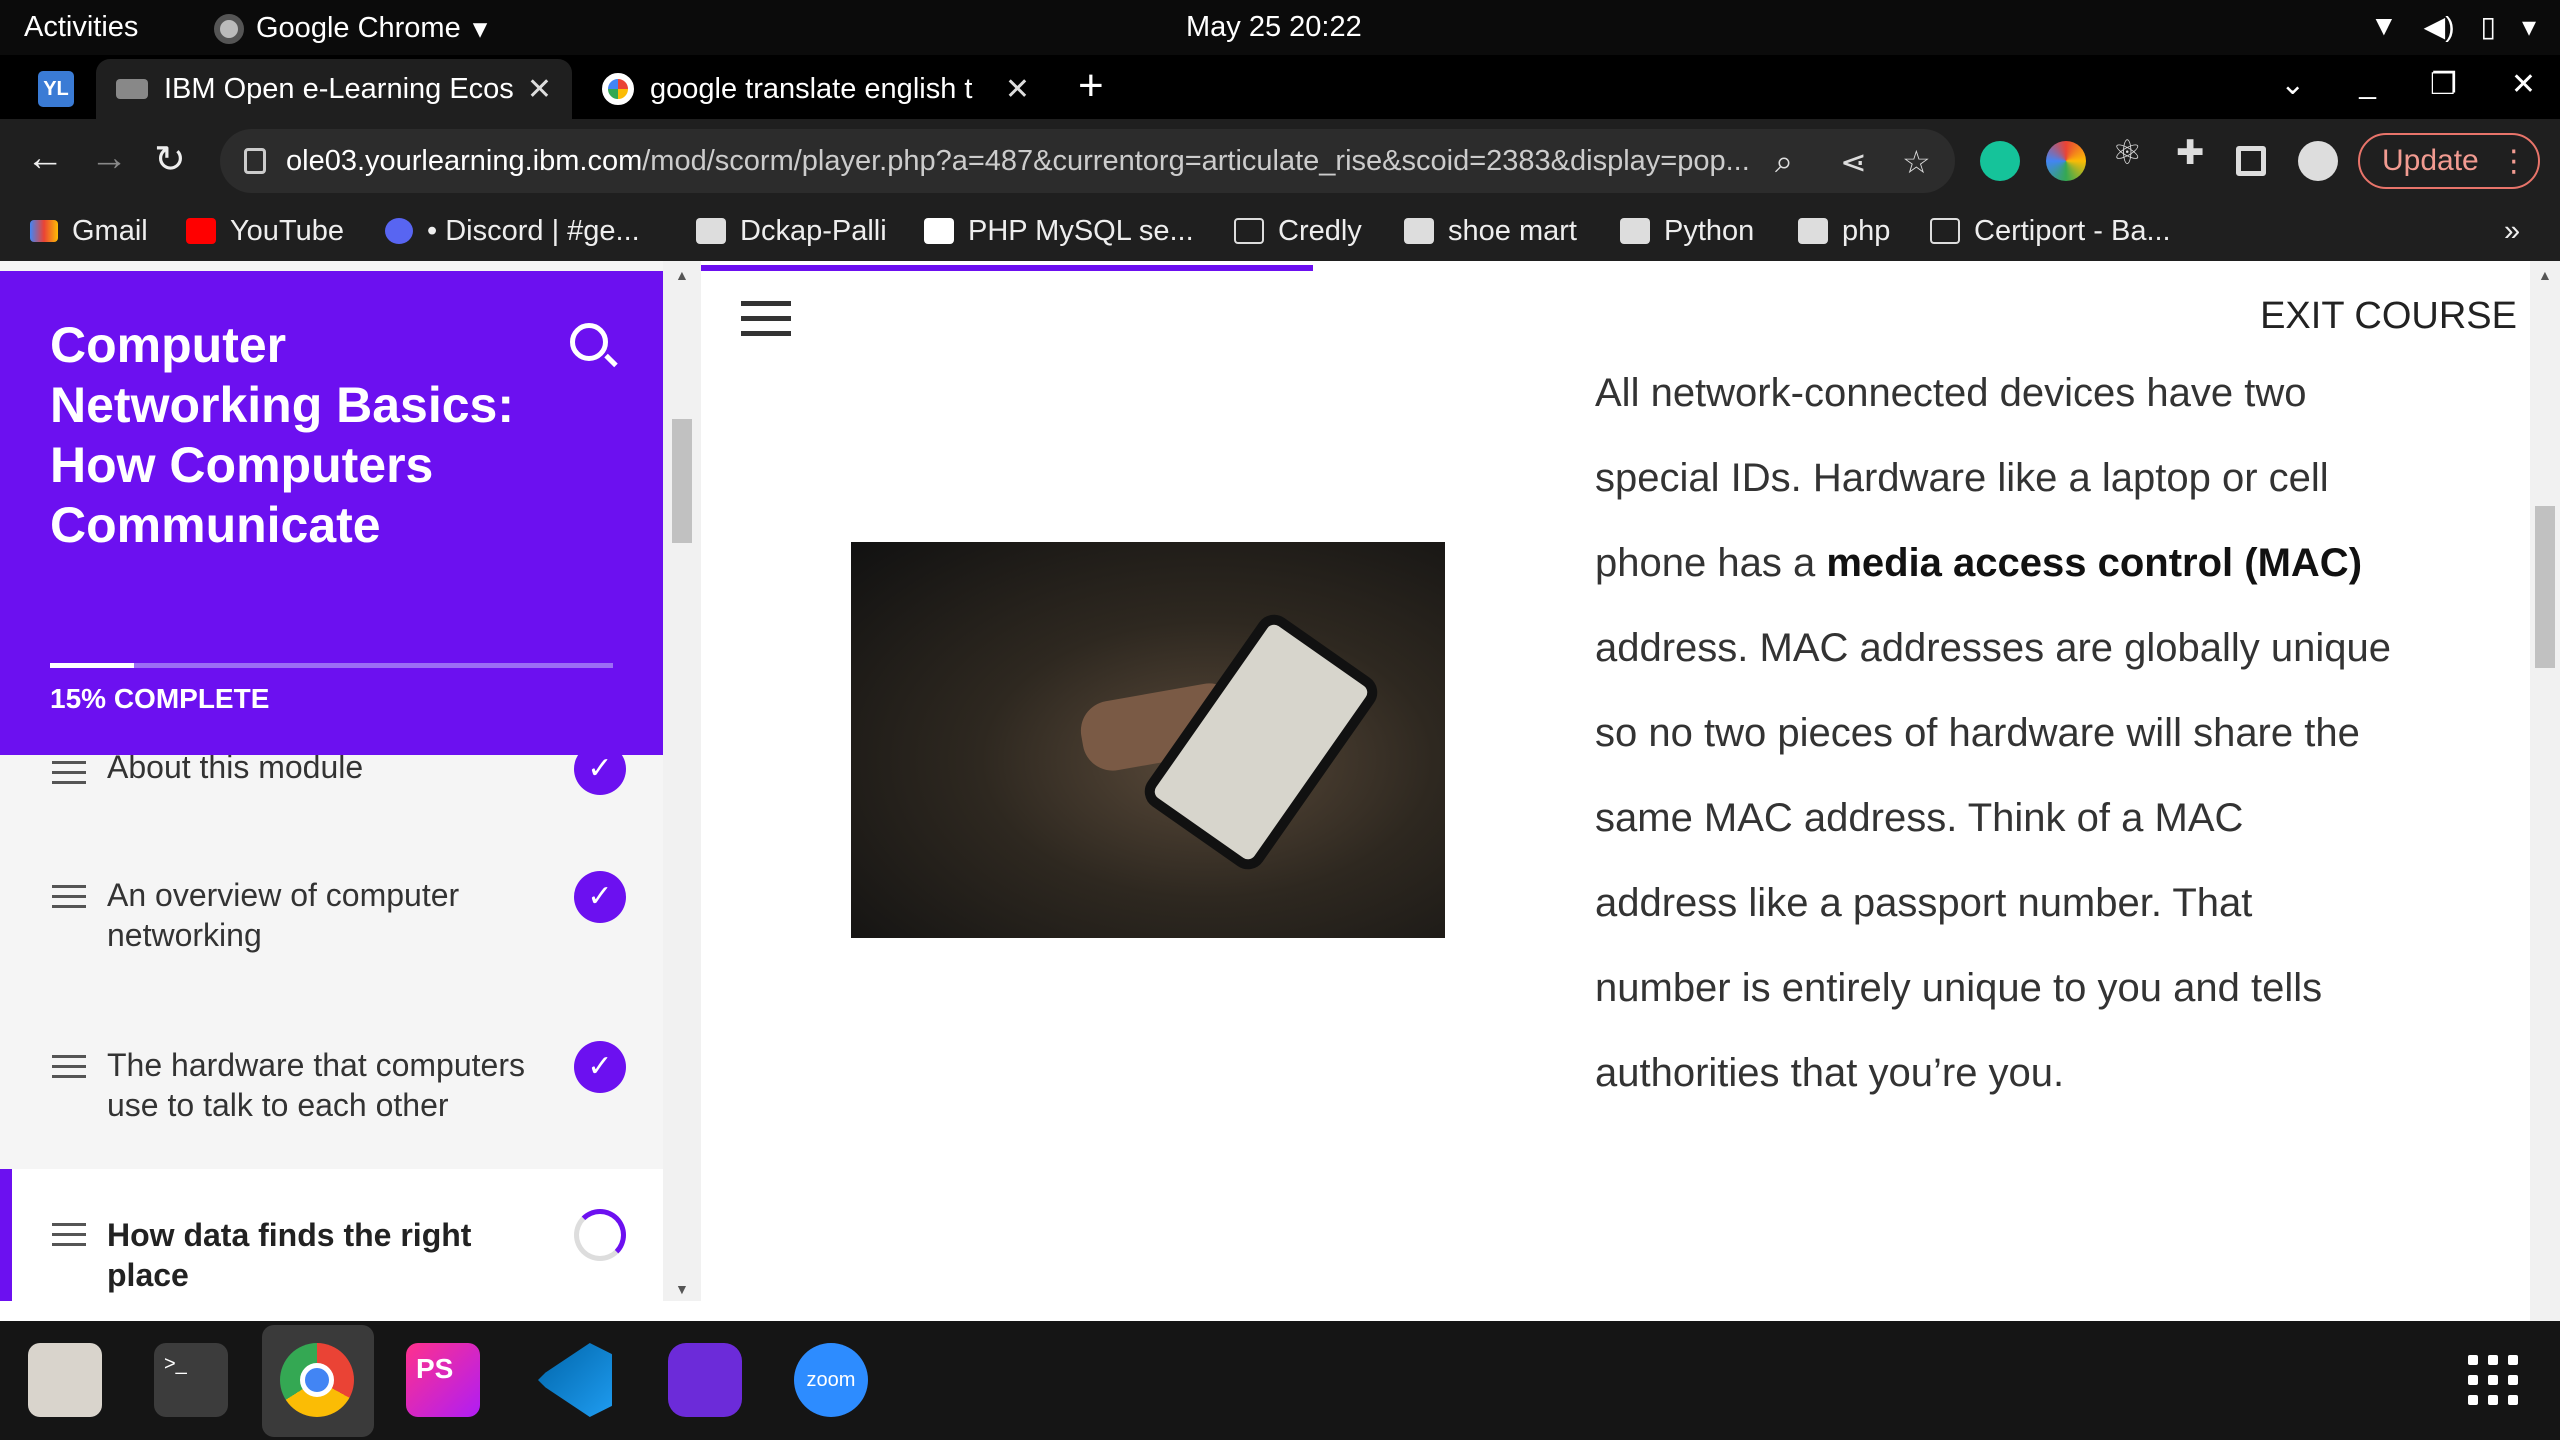  I want to click on side-panel-icon, so click(2251, 161).